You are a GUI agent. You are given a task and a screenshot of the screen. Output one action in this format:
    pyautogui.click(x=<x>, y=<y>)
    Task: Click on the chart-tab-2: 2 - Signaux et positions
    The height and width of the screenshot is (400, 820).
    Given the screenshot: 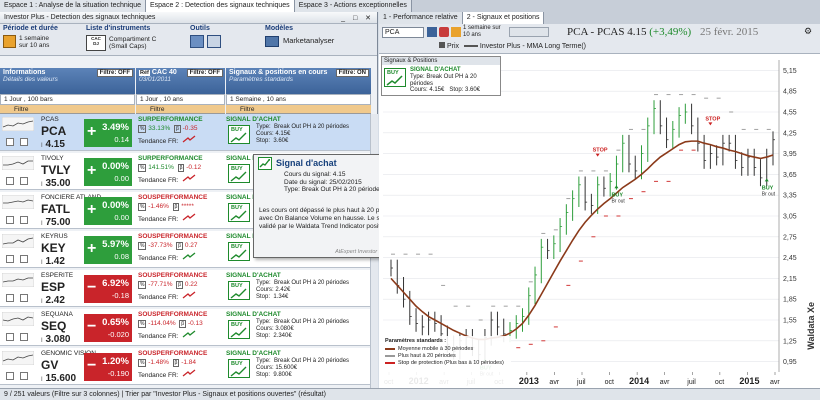 What is the action you would take?
    pyautogui.click(x=503, y=18)
    